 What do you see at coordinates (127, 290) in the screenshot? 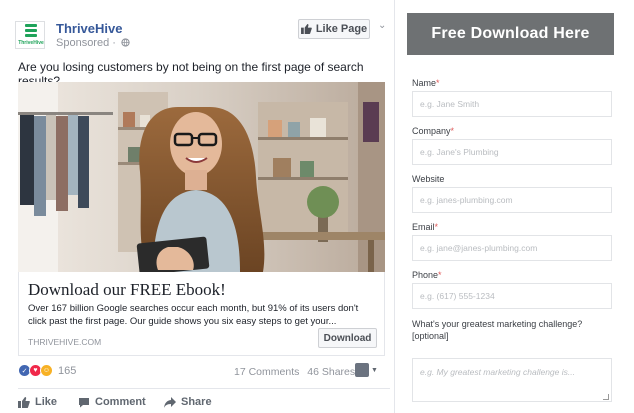
I see `ad-headline: Download our FREE Ebook!` at bounding box center [127, 290].